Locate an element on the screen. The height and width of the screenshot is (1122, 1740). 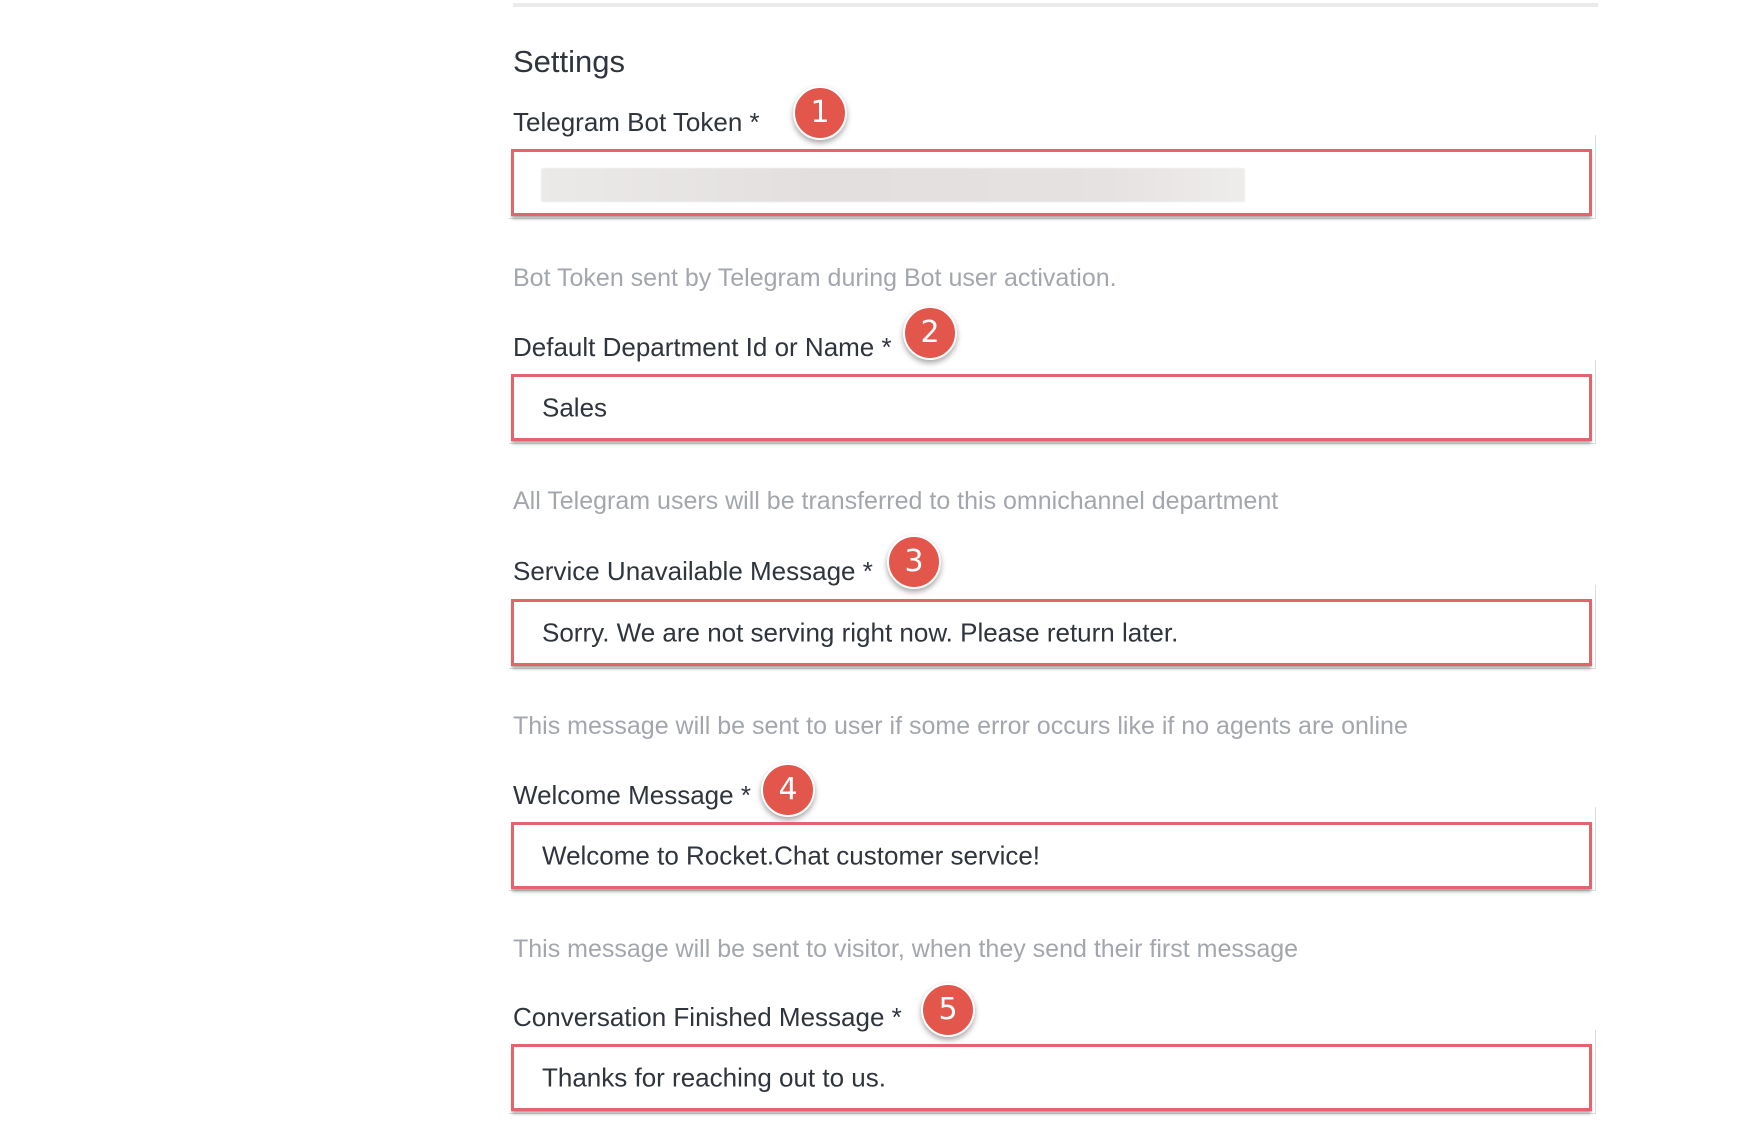
service-unavailable-label: Service Unavailable Message * is located at coordinates (693, 571).